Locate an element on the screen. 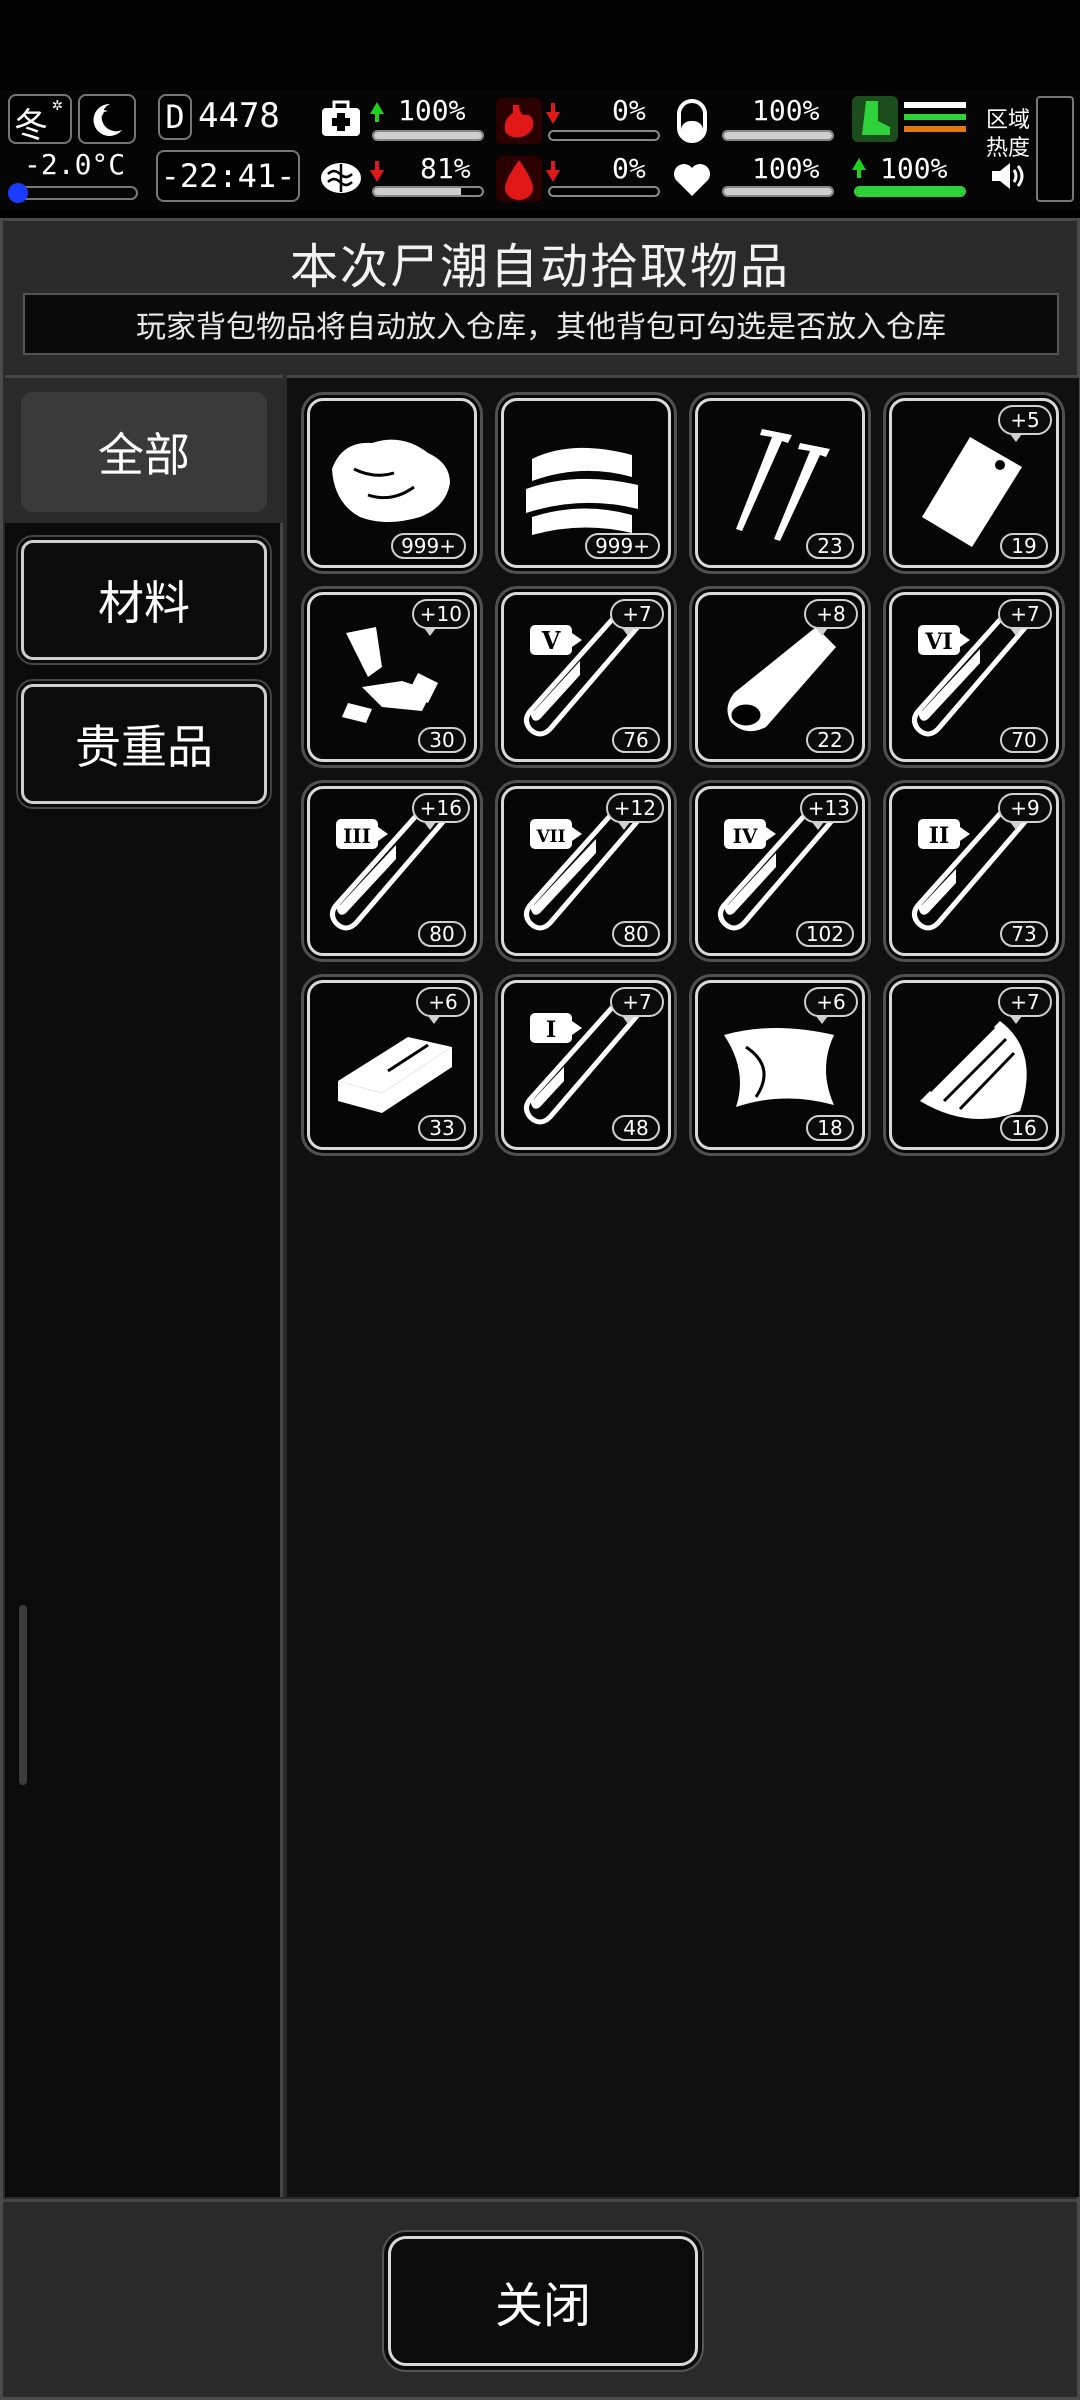 This screenshot has height=2400, width=1080. heart-icon is located at coordinates (692, 179).